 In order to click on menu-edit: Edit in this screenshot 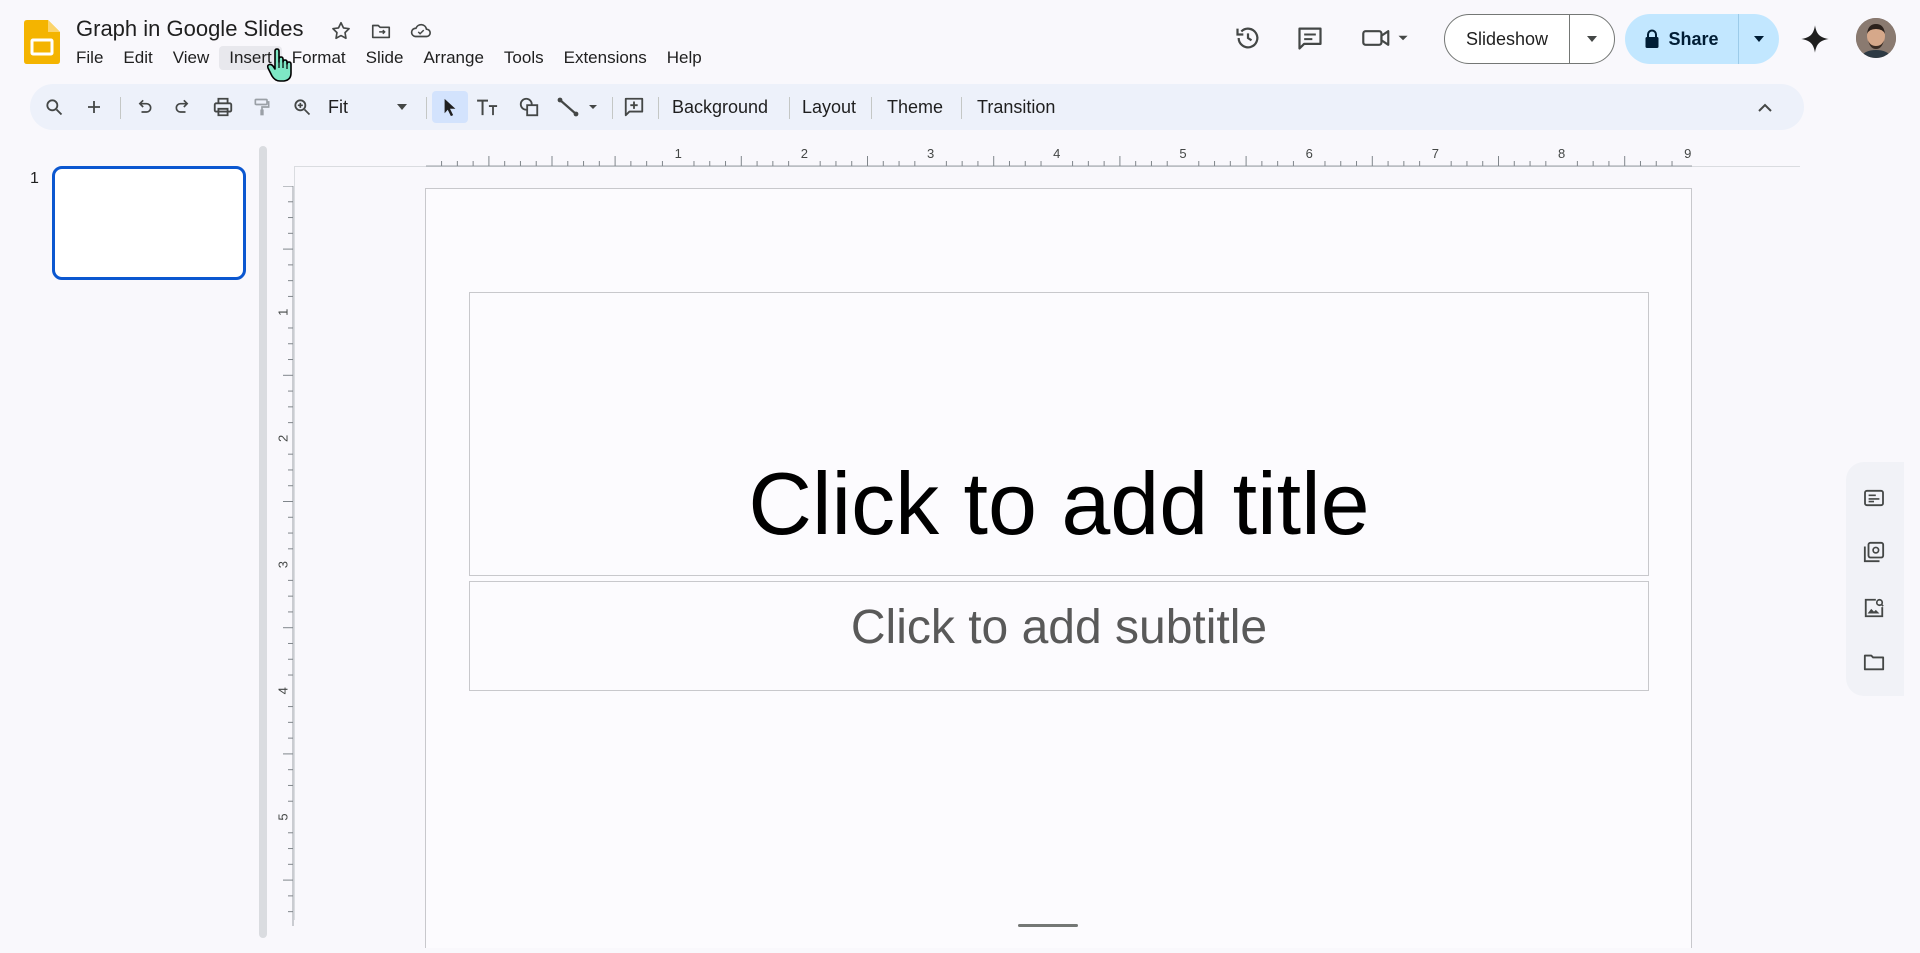, I will do `click(137, 58)`.